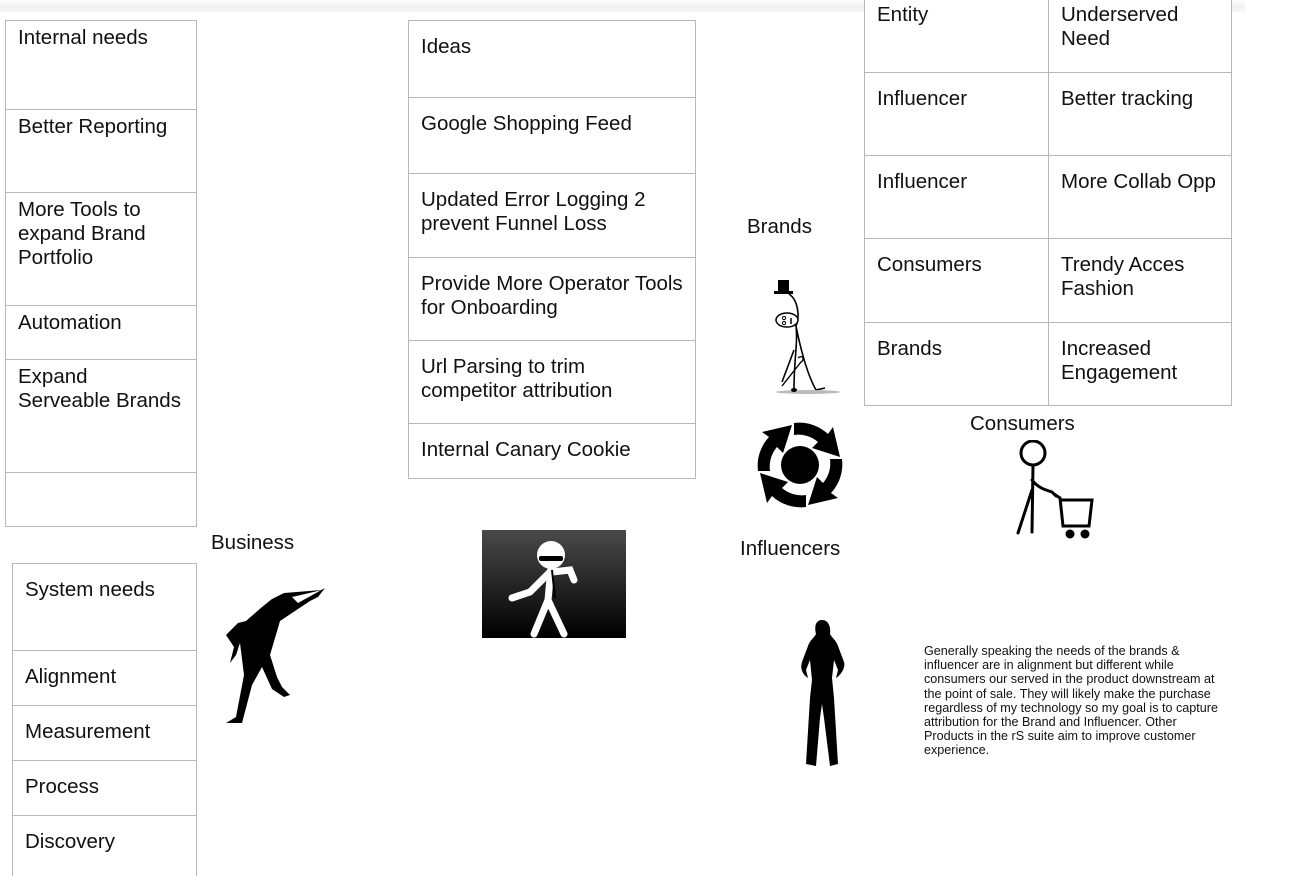  What do you see at coordinates (1140, 280) in the screenshot?
I see `need-cell: Trendy Acces Fashion` at bounding box center [1140, 280].